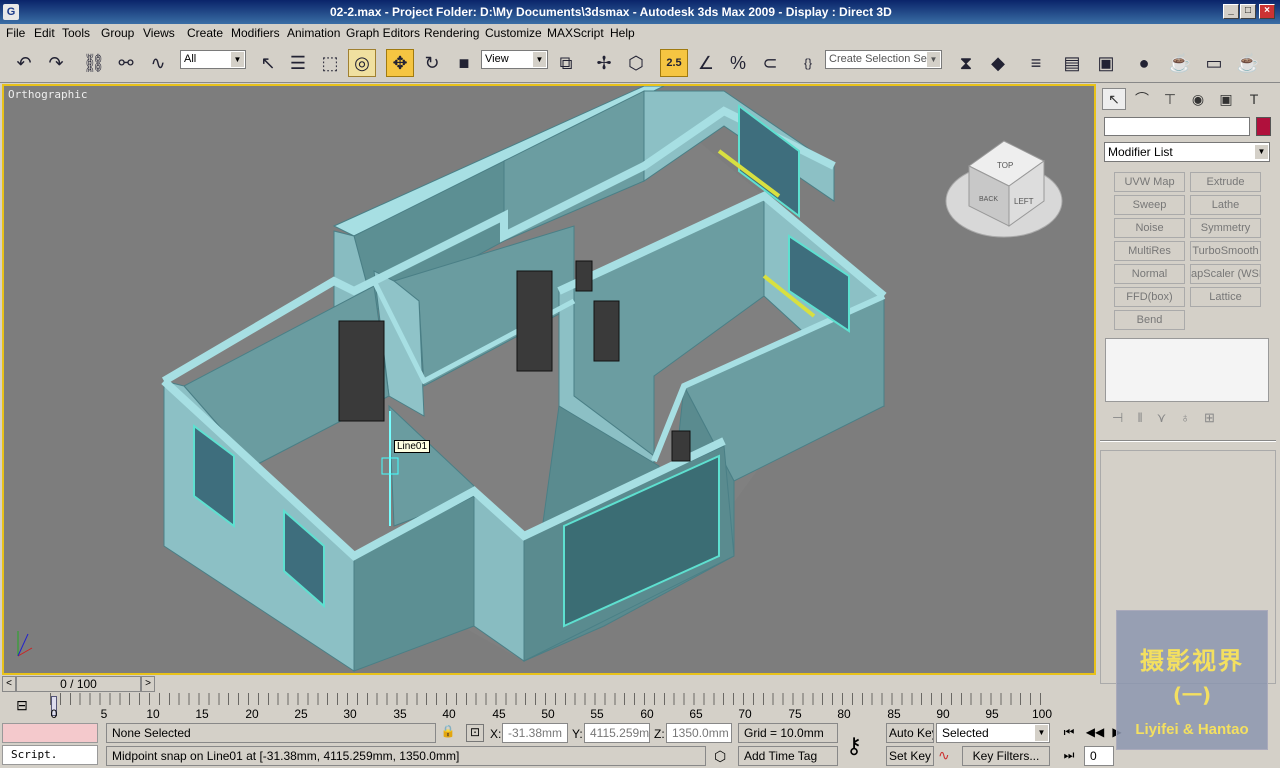 The image size is (1280, 768). Describe the element at coordinates (1225, 205) in the screenshot. I see `lathe-button: Lathe` at that location.